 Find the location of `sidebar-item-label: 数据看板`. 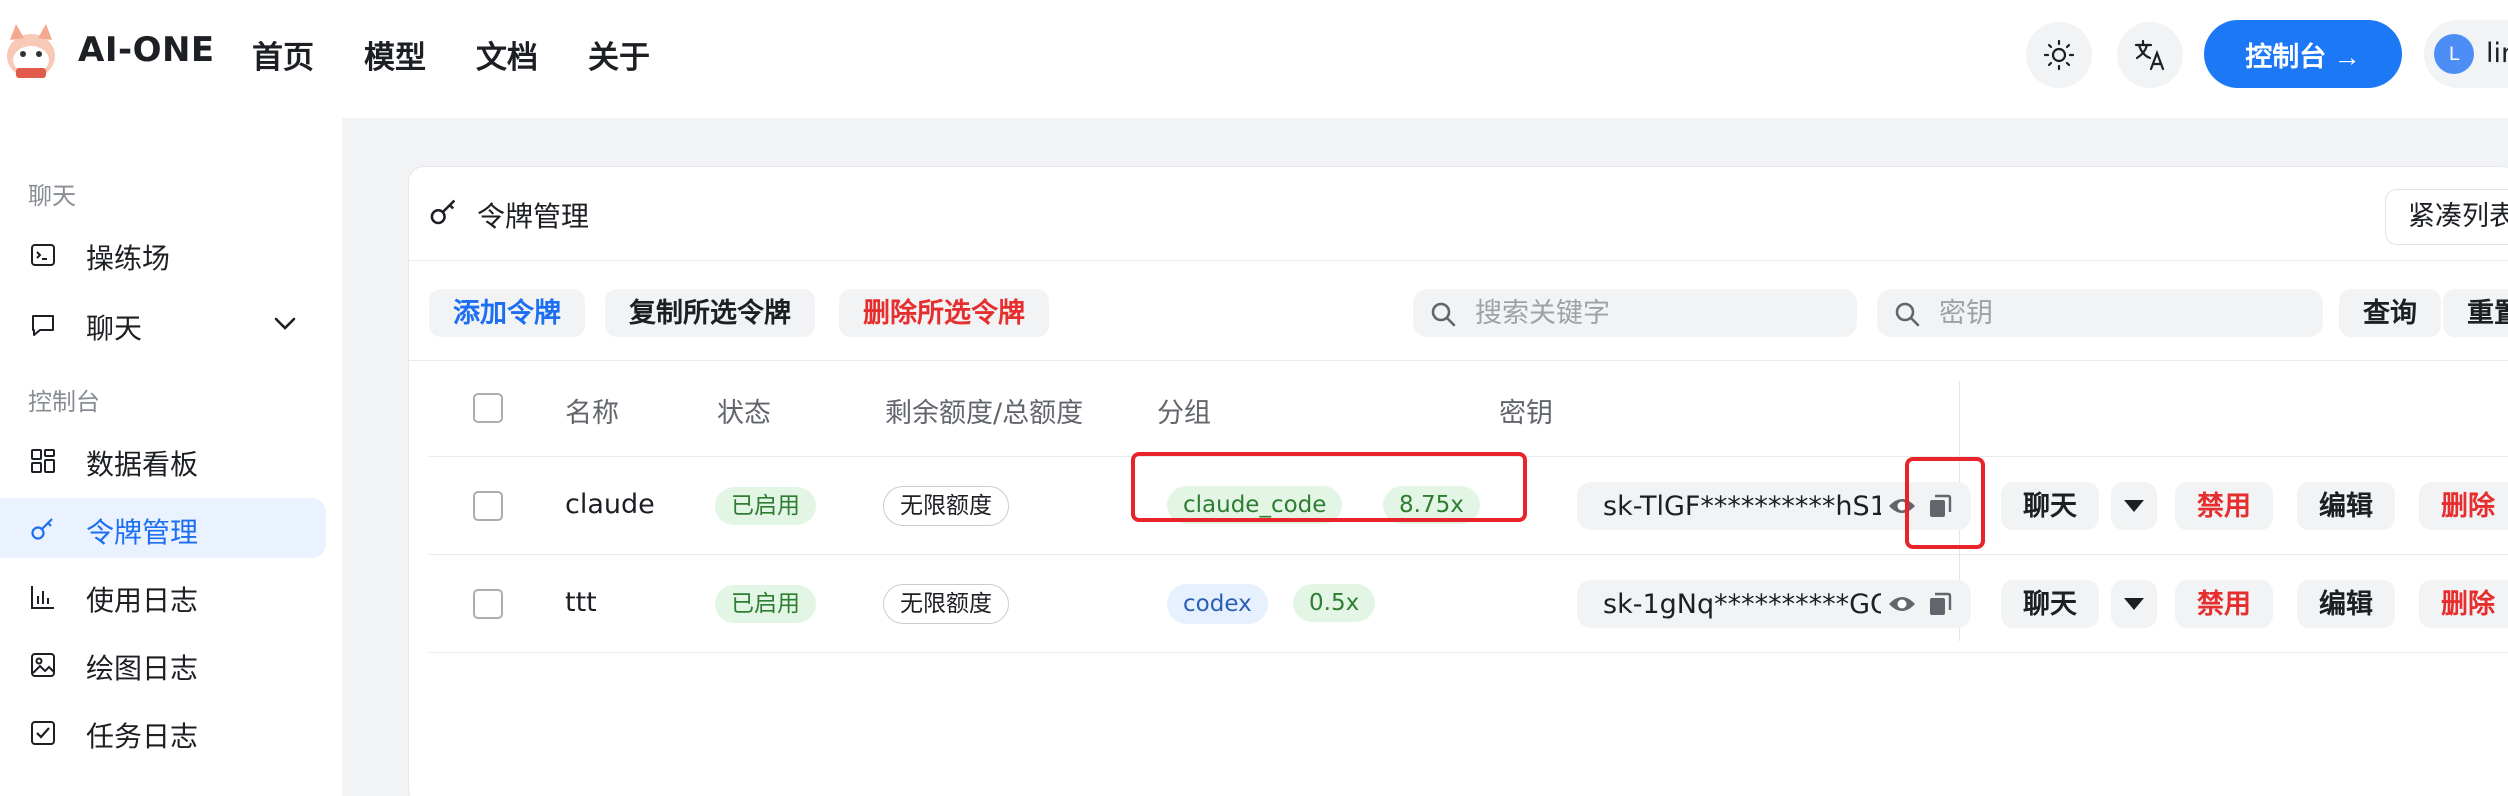

sidebar-item-label: 数据看板 is located at coordinates (142, 464).